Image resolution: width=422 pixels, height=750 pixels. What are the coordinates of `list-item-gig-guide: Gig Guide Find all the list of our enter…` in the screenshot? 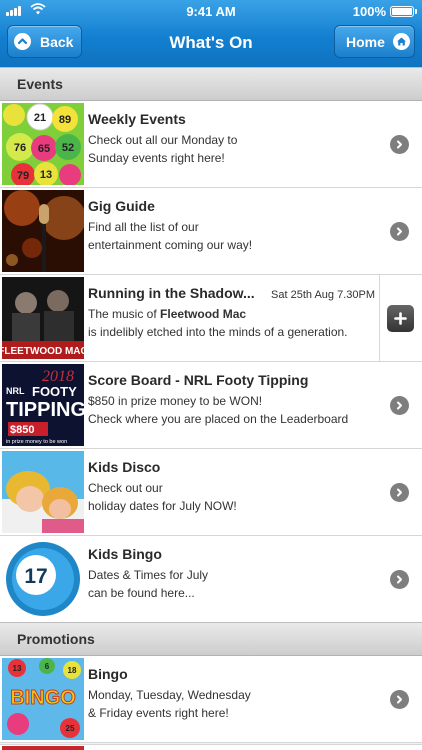 It's located at (211, 231).